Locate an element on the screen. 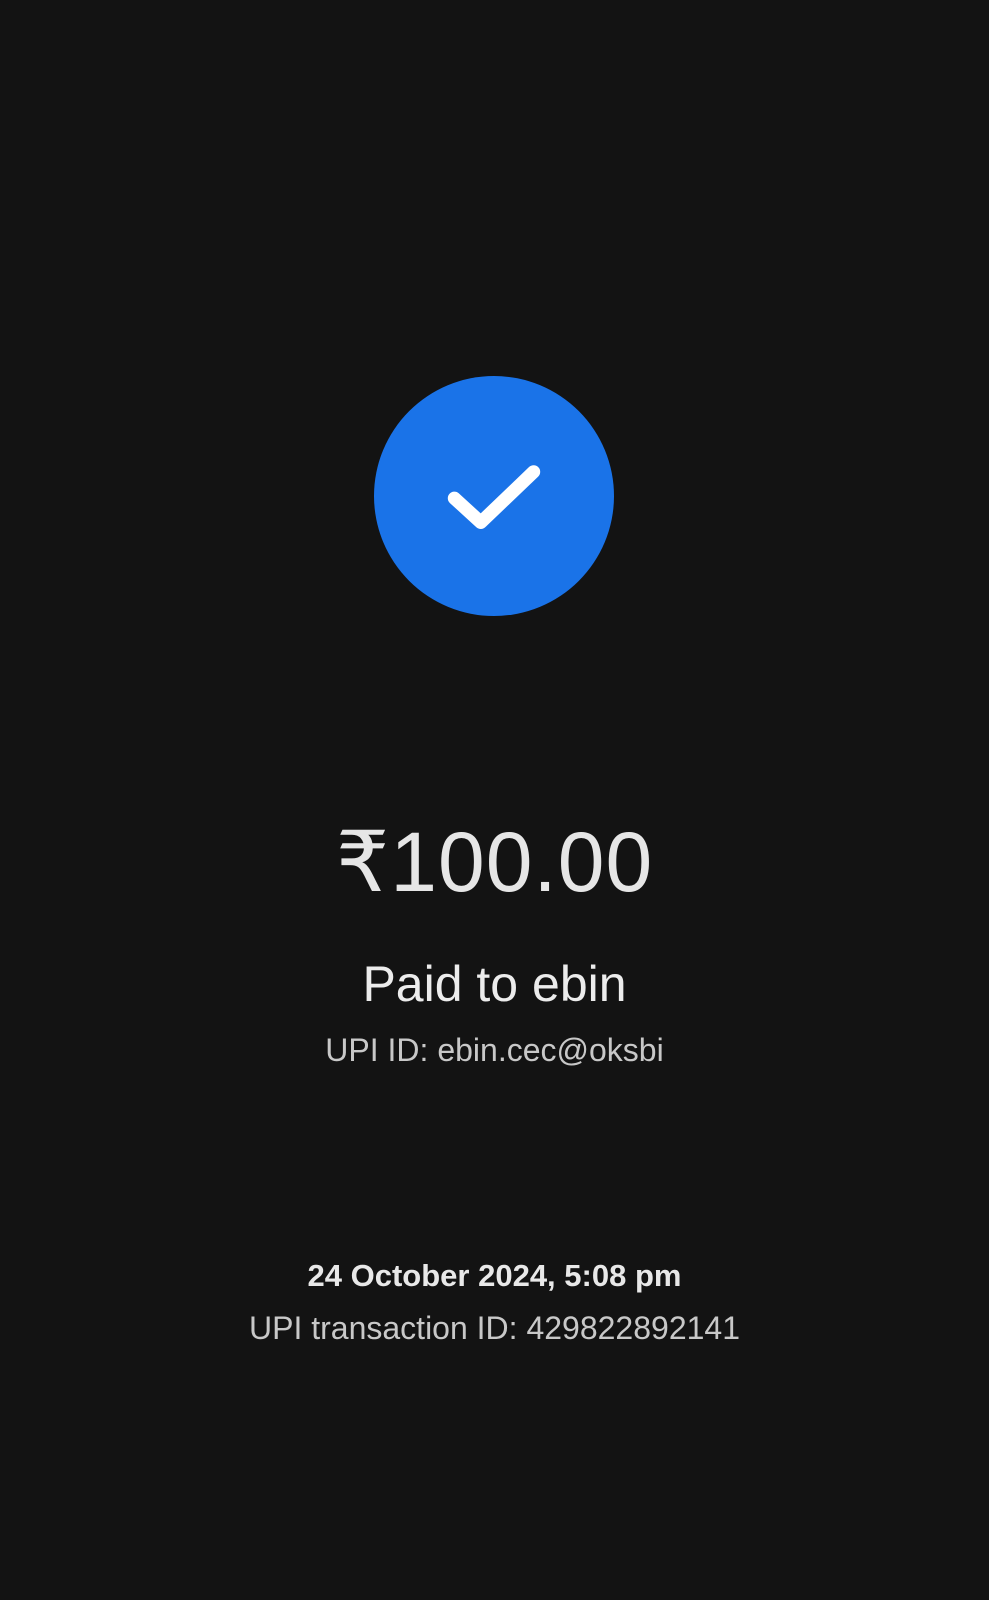  payee-upi-id: UPI ID: ebin.cec@oksbi is located at coordinates (494, 1050).